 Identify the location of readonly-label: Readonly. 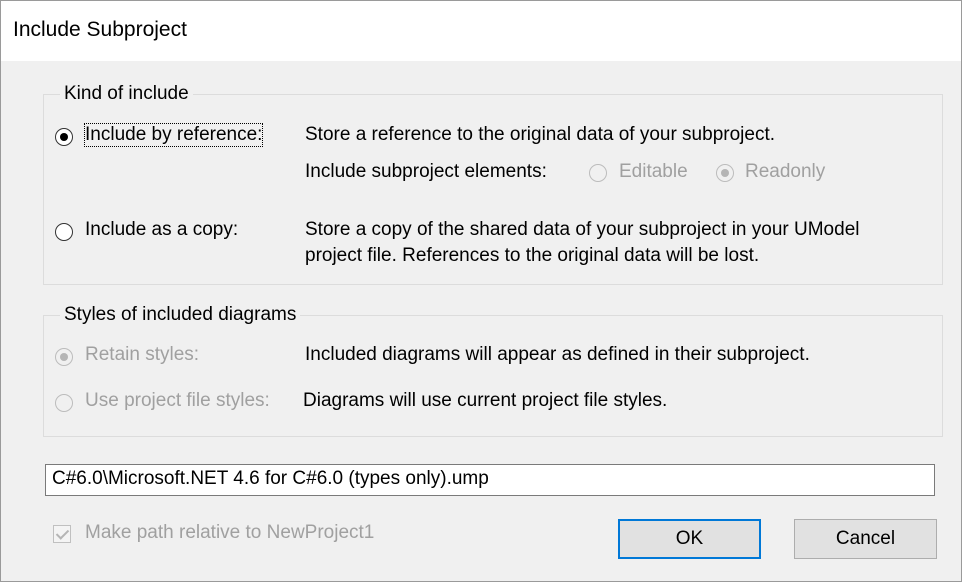
(785, 172).